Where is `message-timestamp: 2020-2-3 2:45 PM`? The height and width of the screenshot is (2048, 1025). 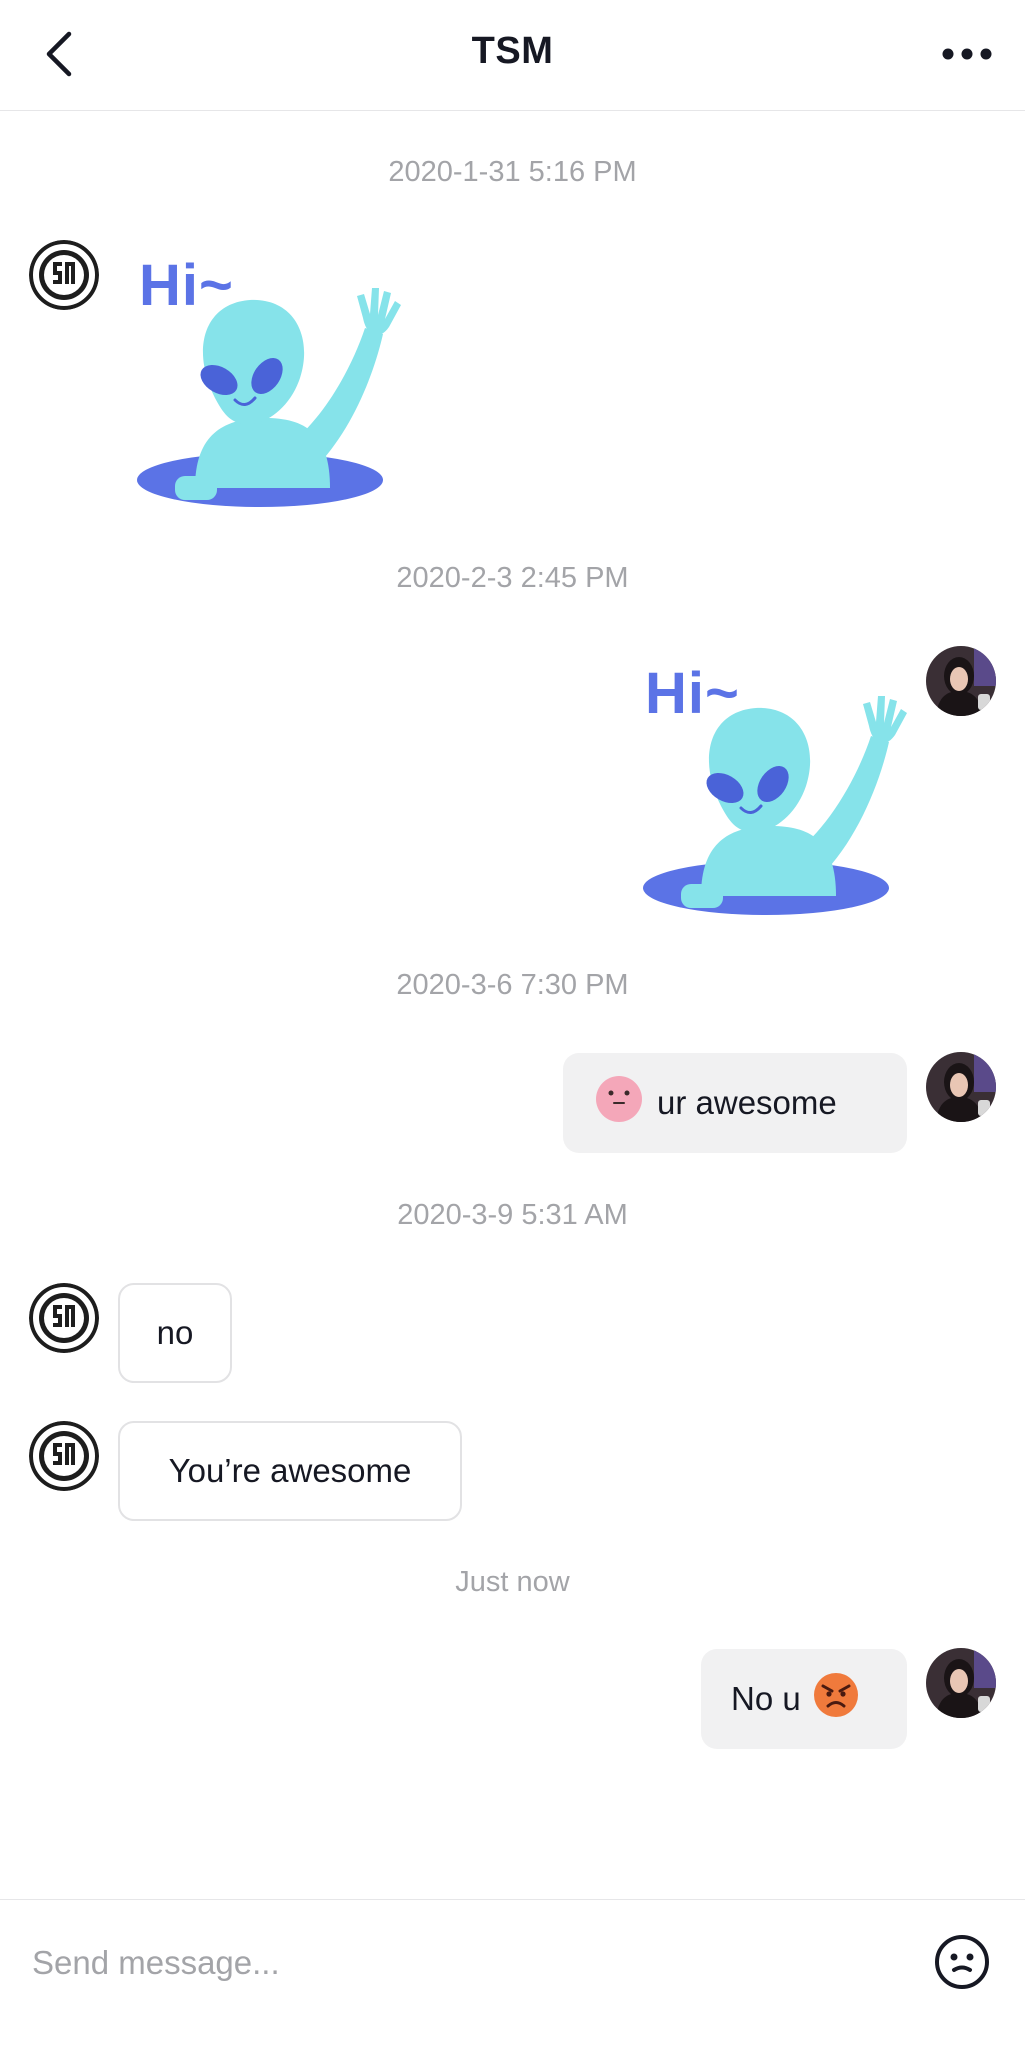 message-timestamp: 2020-2-3 2:45 PM is located at coordinates (512, 578).